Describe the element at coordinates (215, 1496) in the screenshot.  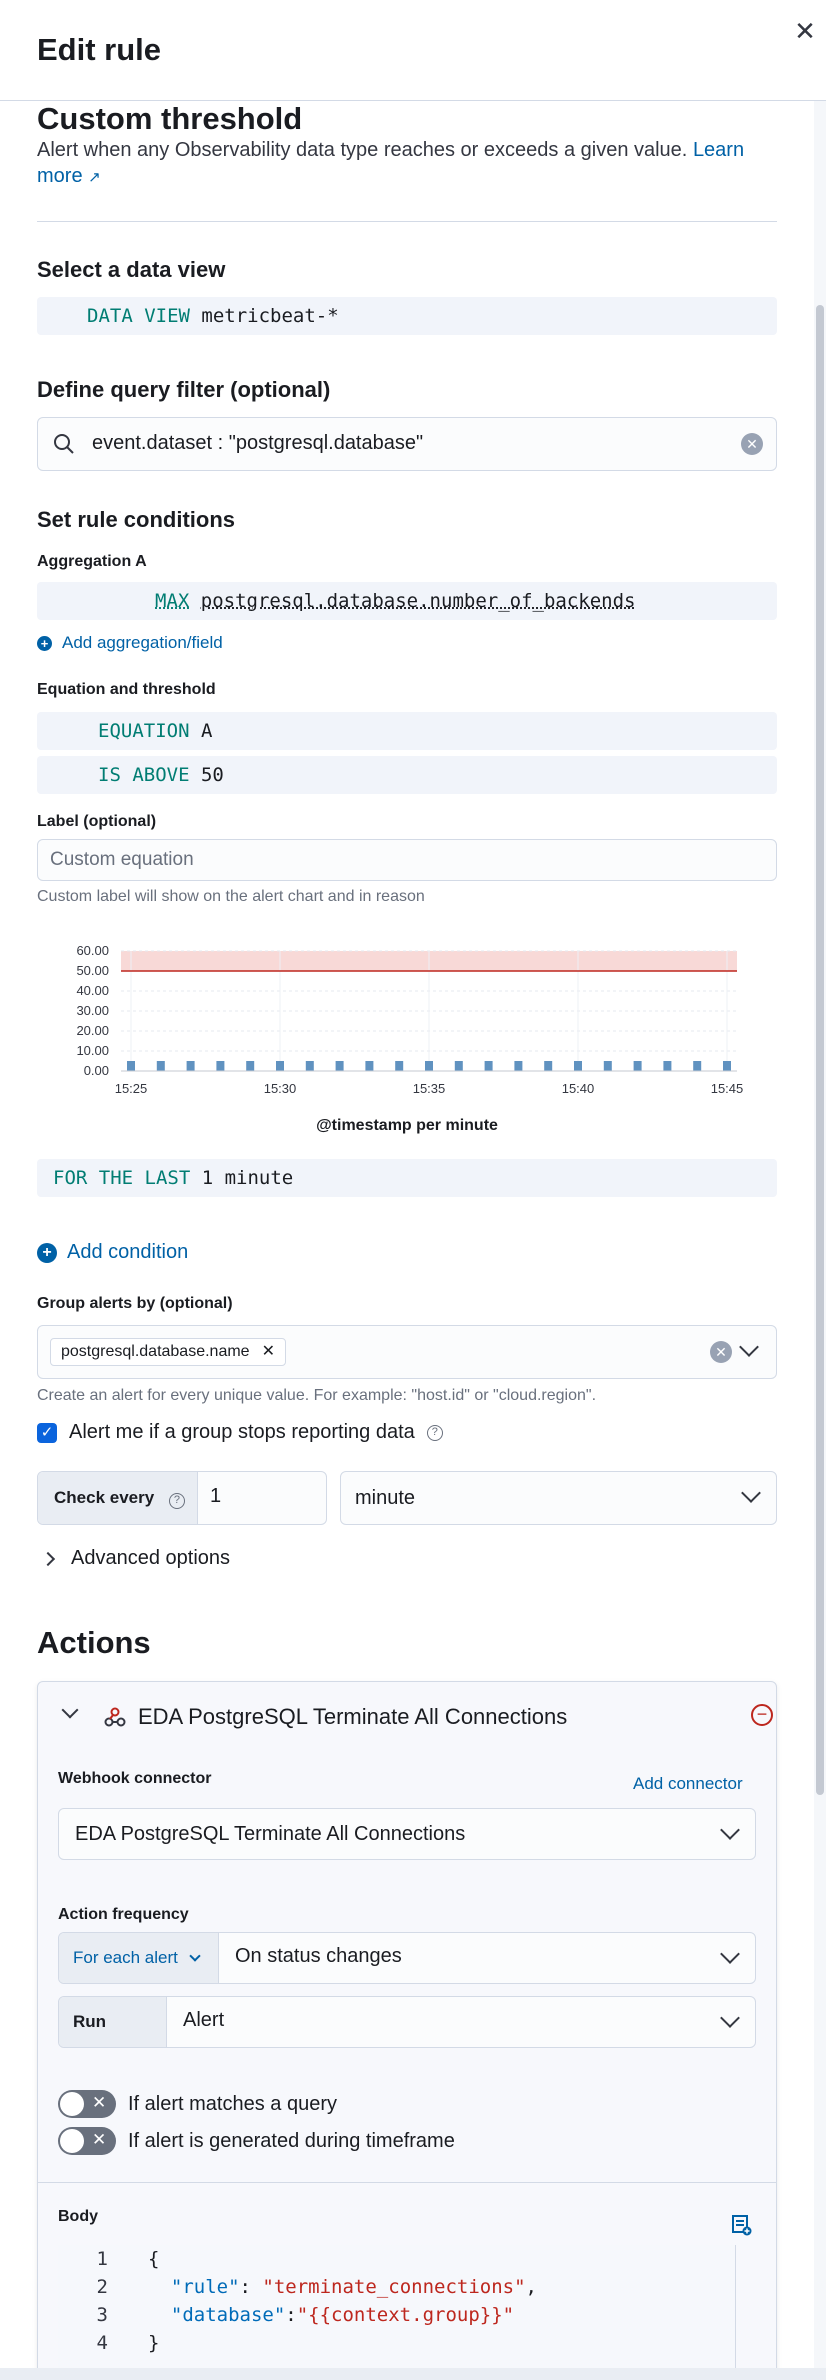
I see `interval-value: 1` at that location.